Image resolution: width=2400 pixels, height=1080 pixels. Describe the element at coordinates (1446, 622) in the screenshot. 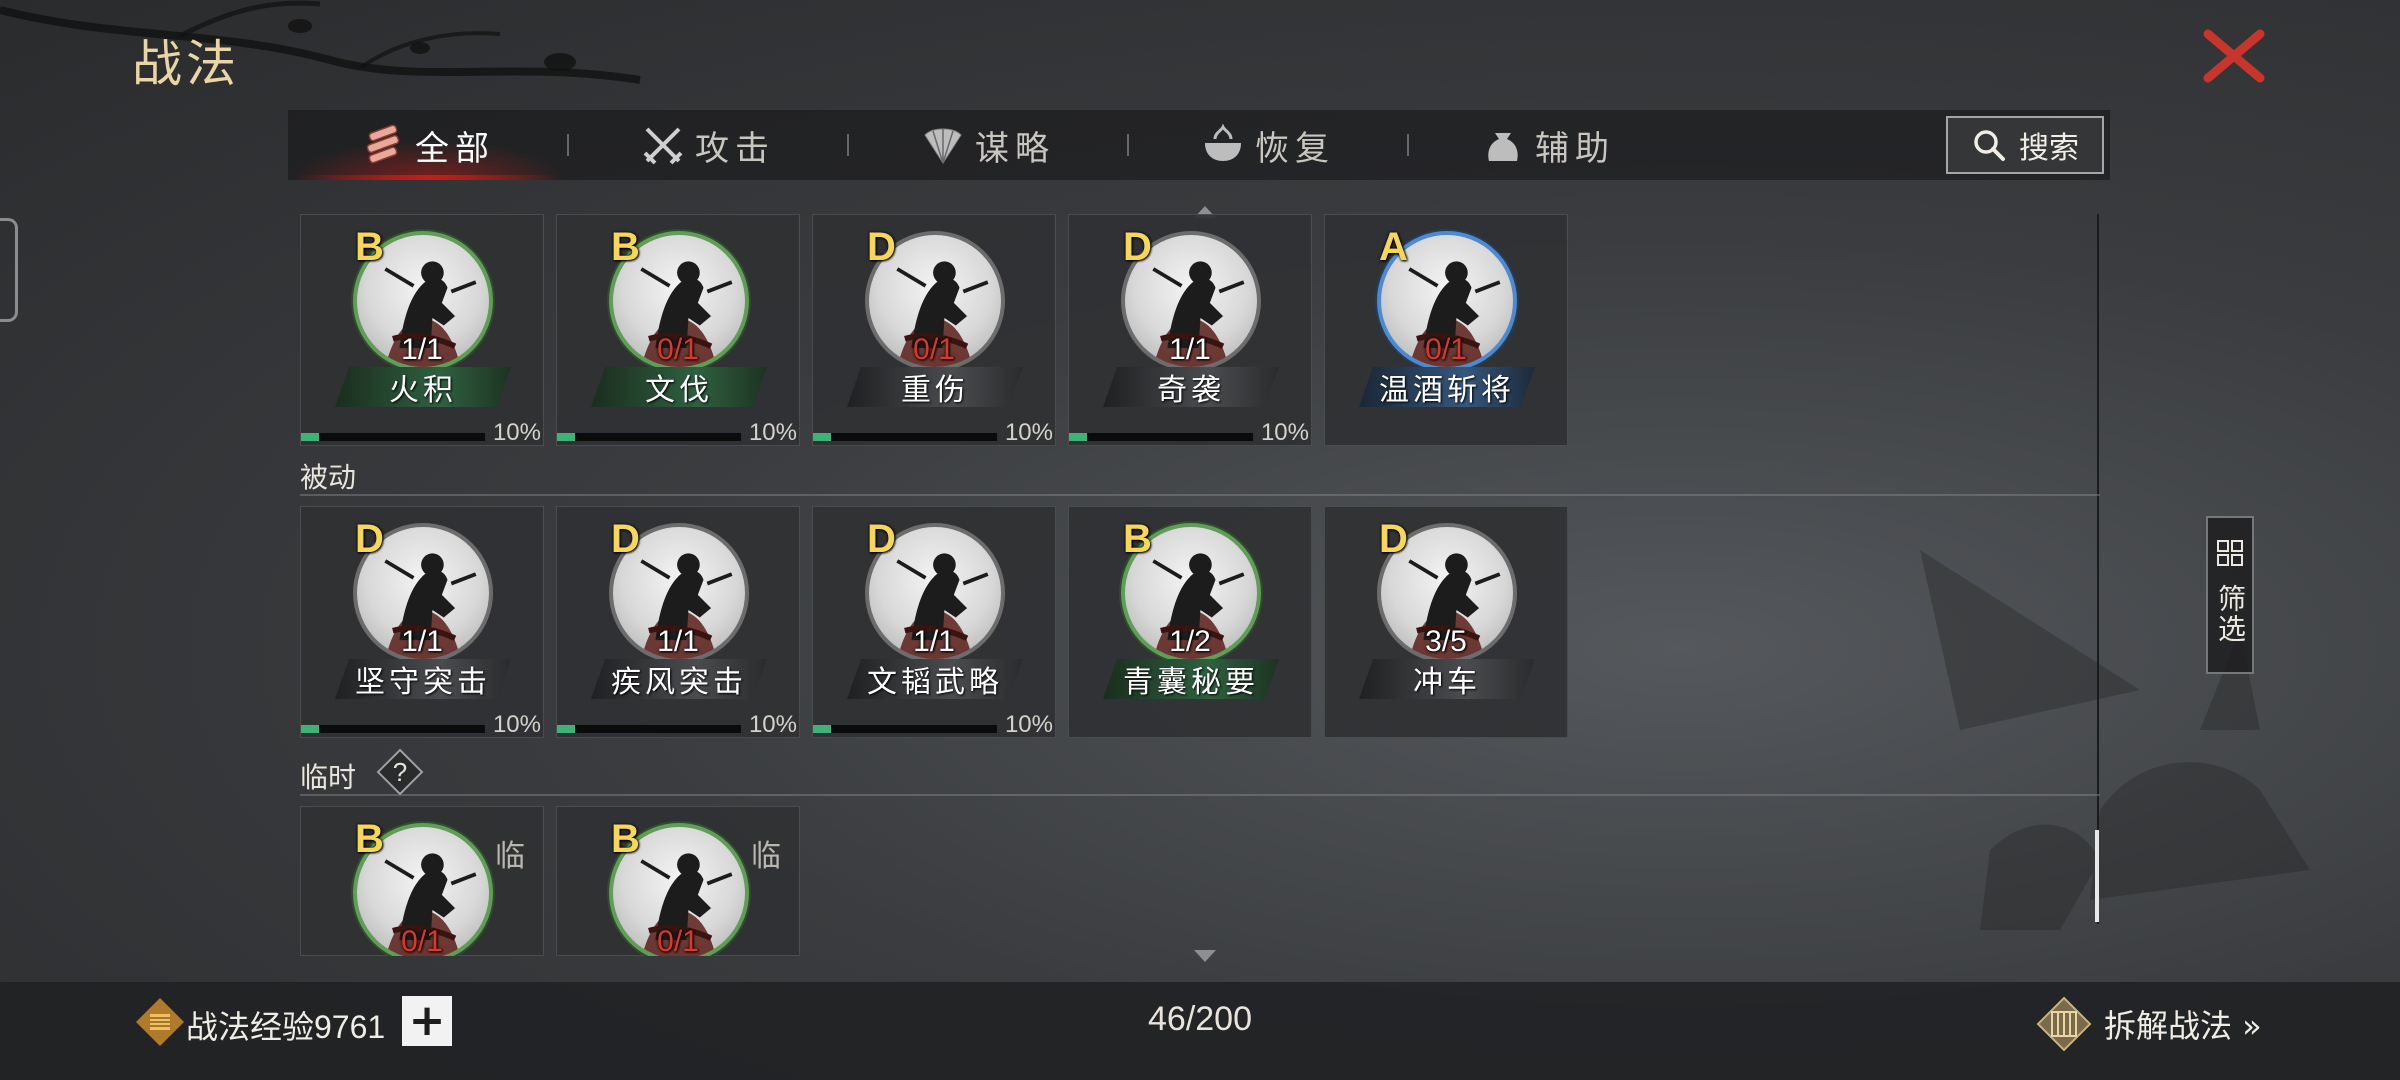

I see `skill-card: D 3/5 冲车` at that location.